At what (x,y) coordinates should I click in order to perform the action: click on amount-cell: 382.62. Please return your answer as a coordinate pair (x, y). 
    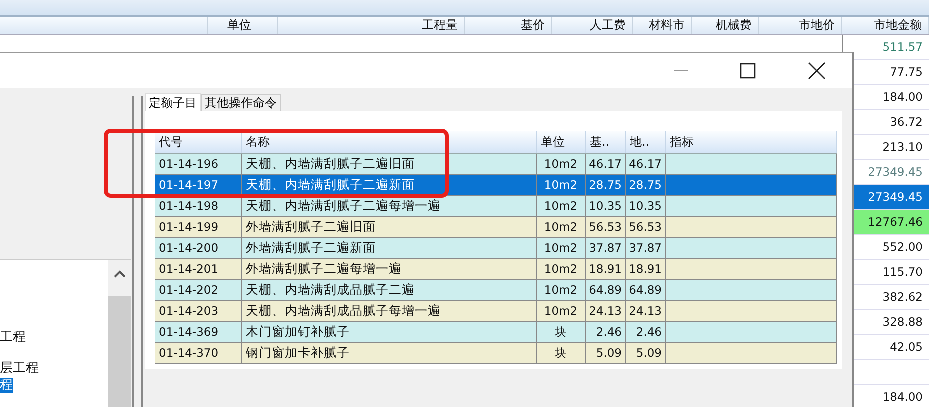
    Looking at the image, I should click on (902, 297).